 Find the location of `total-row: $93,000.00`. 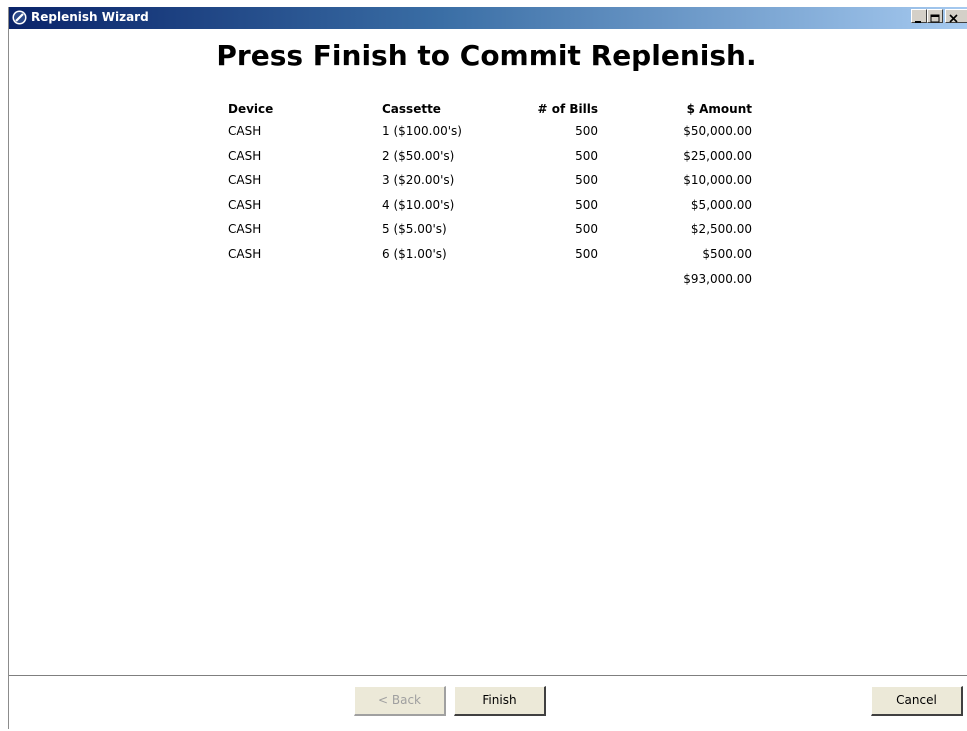

total-row: $93,000.00 is located at coordinates (490, 284).